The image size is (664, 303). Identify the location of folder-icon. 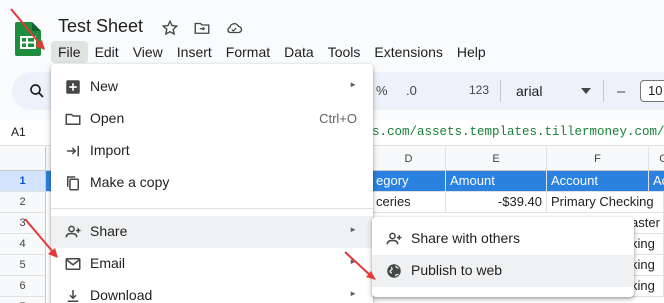
(73, 119).